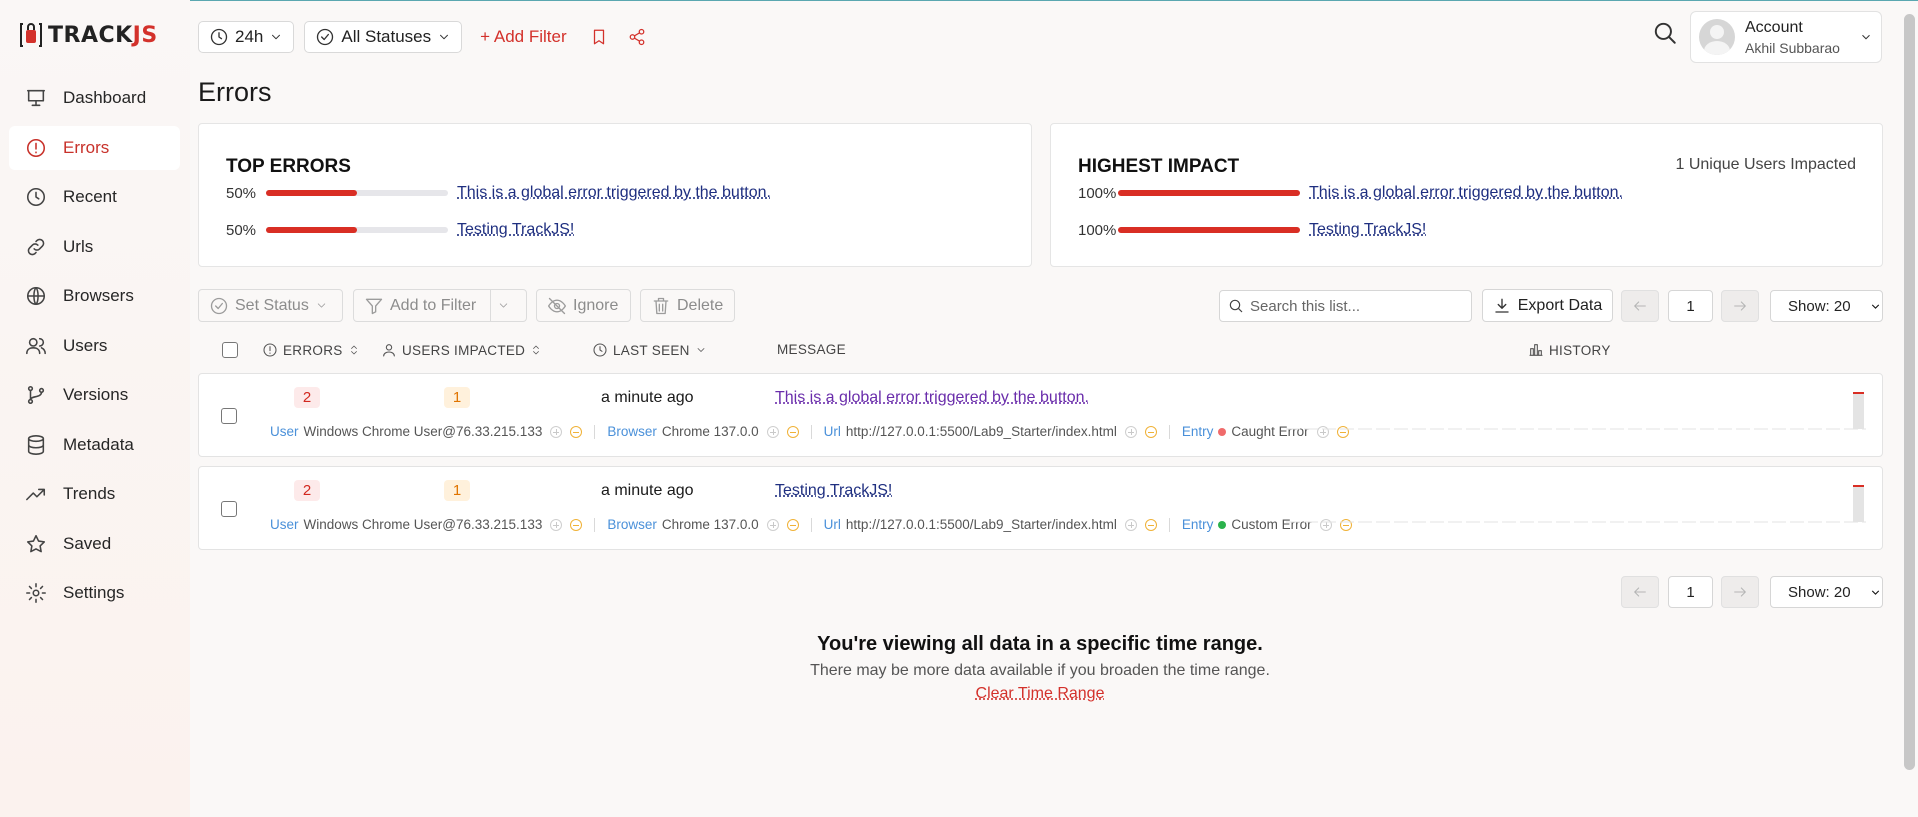 This screenshot has width=1918, height=817. I want to click on top-error-link: Testing TrackJS!, so click(515, 230).